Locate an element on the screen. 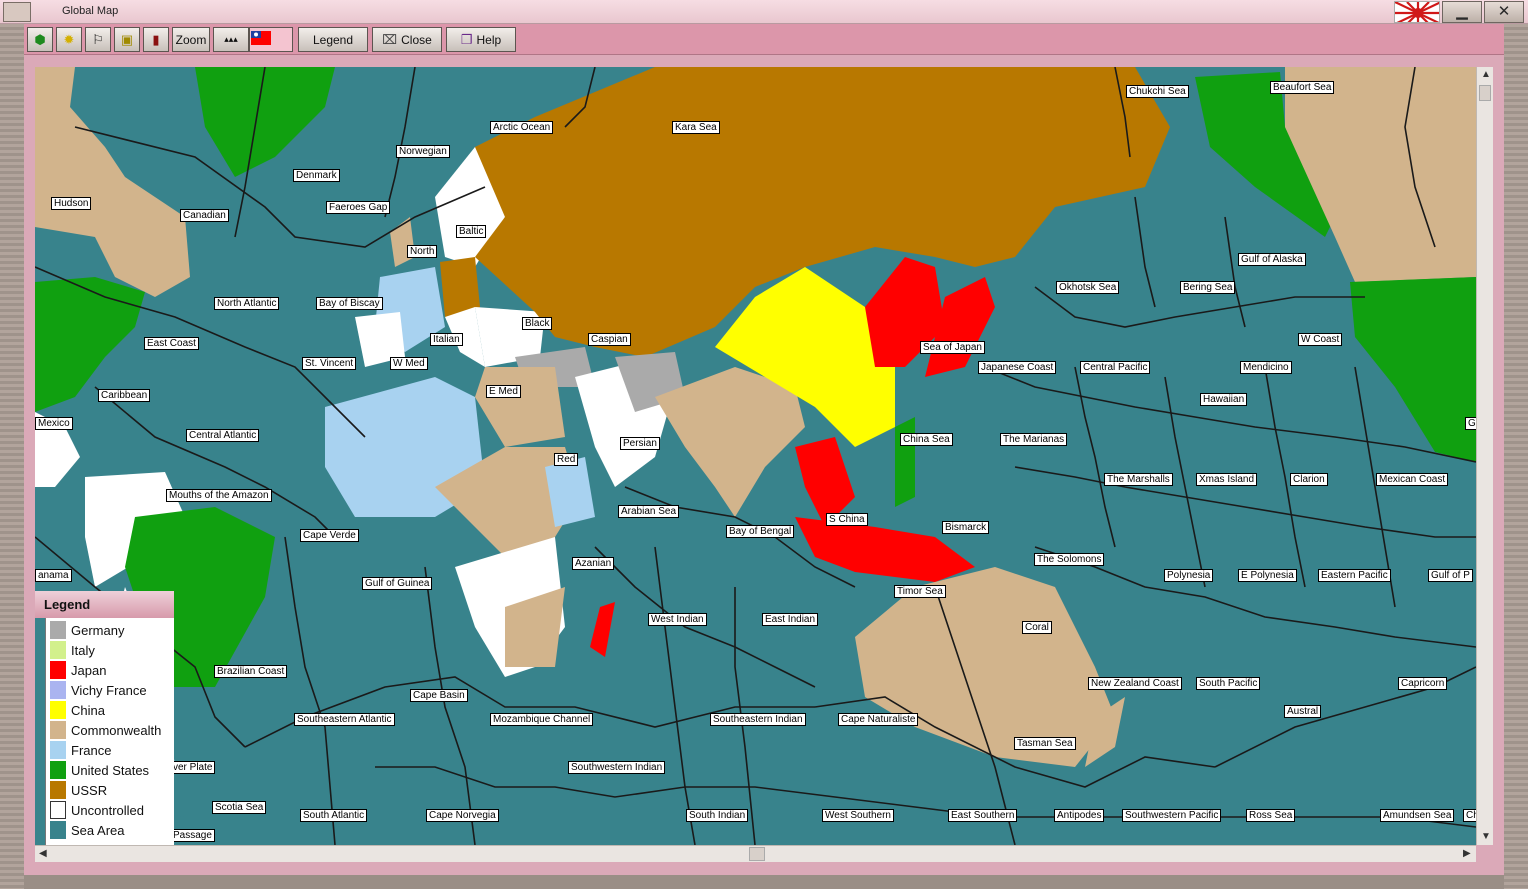 Image resolution: width=1528 pixels, height=889 pixels. scroll-left-icon: ◀ is located at coordinates (43, 853).